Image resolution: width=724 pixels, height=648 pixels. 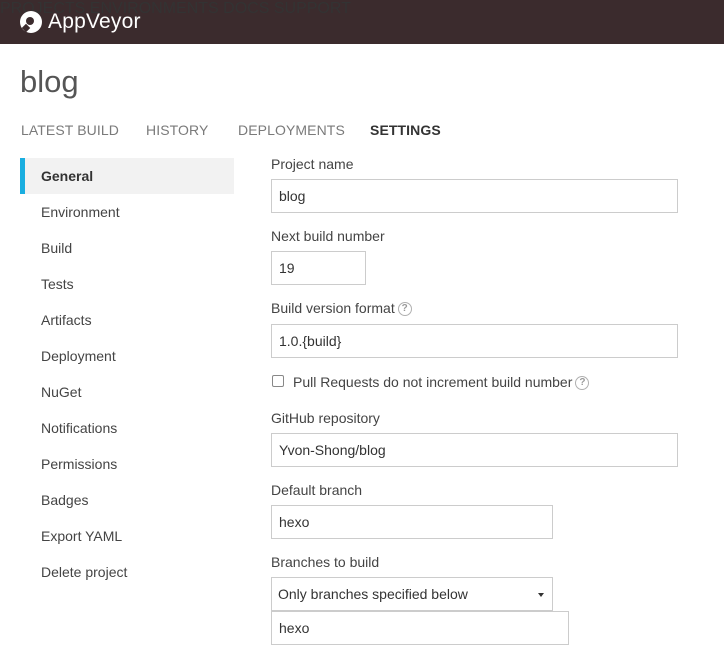 What do you see at coordinates (325, 562) in the screenshot?
I see `branches-to-build-label: Branches to build` at bounding box center [325, 562].